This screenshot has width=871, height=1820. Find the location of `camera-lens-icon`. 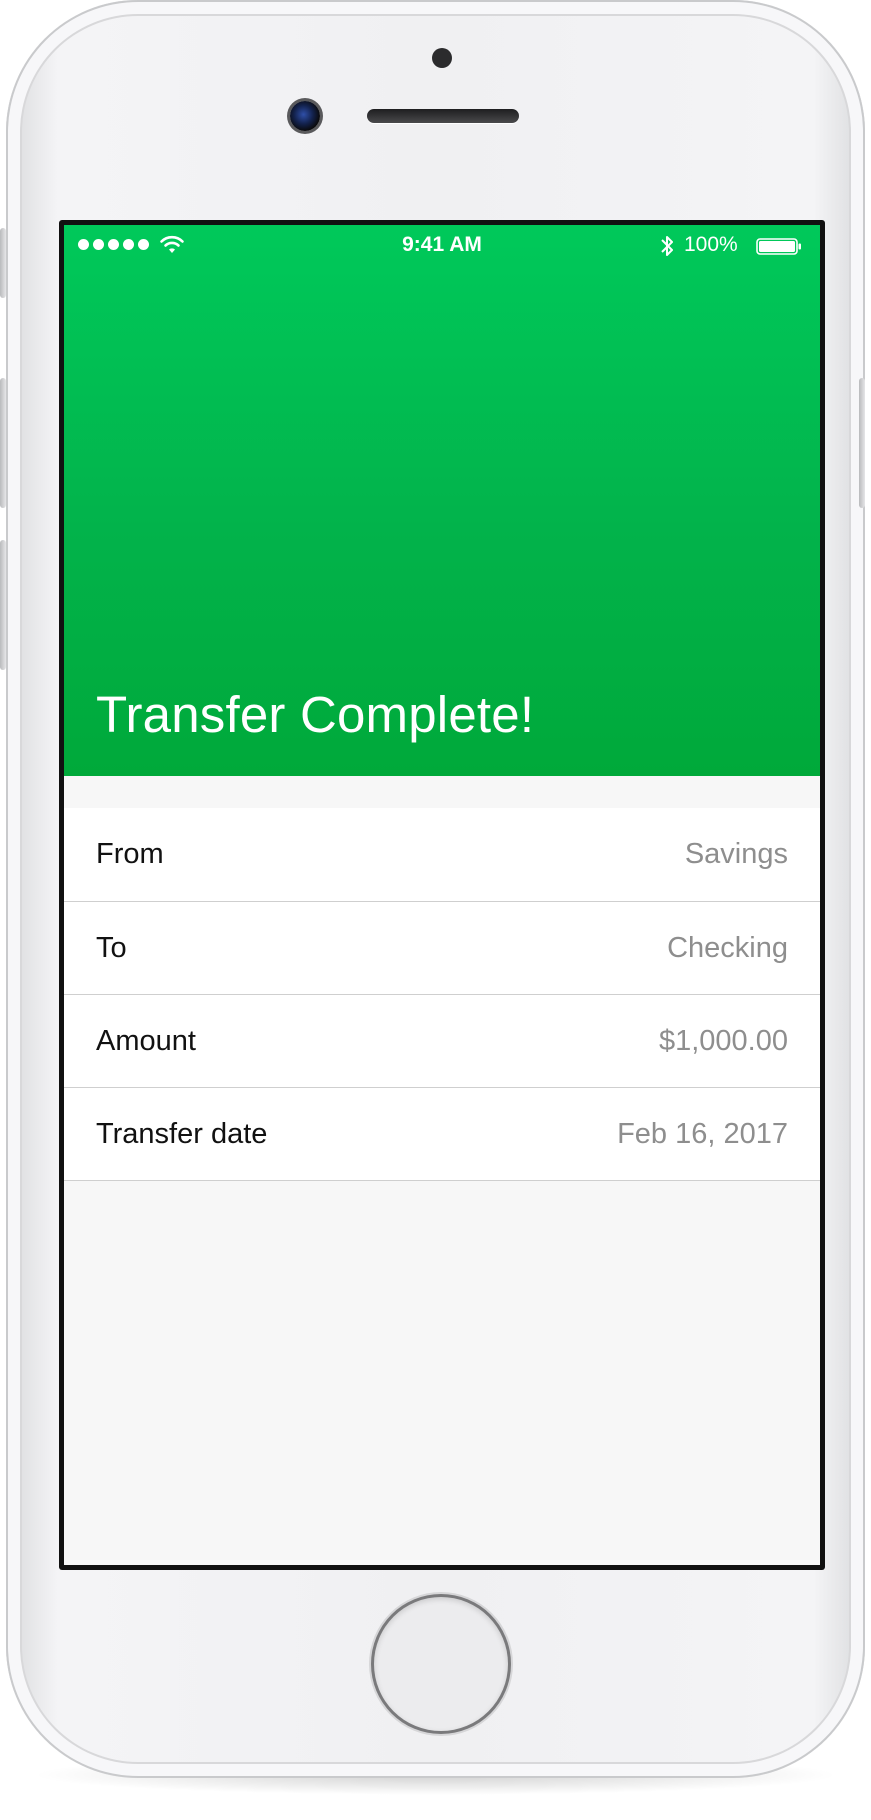

camera-lens-icon is located at coordinates (305, 116).